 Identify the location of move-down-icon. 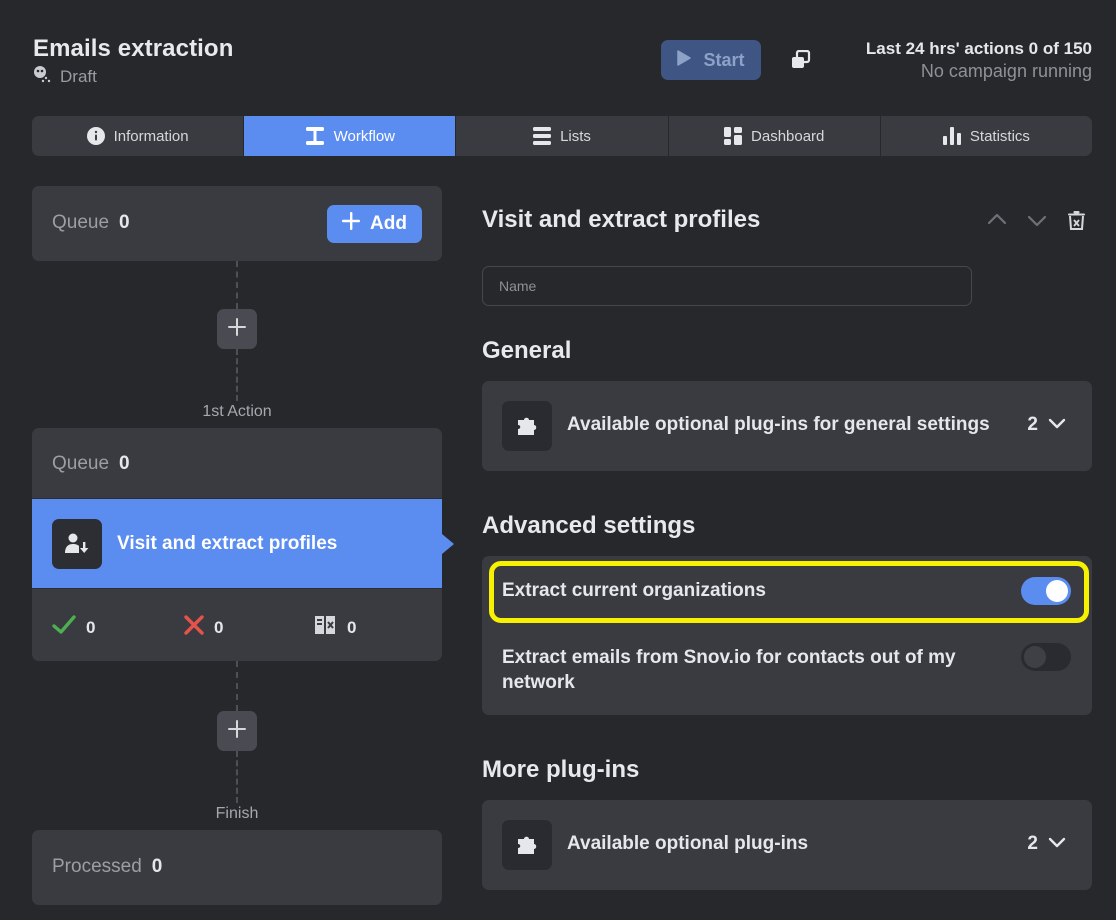
(1037, 223).